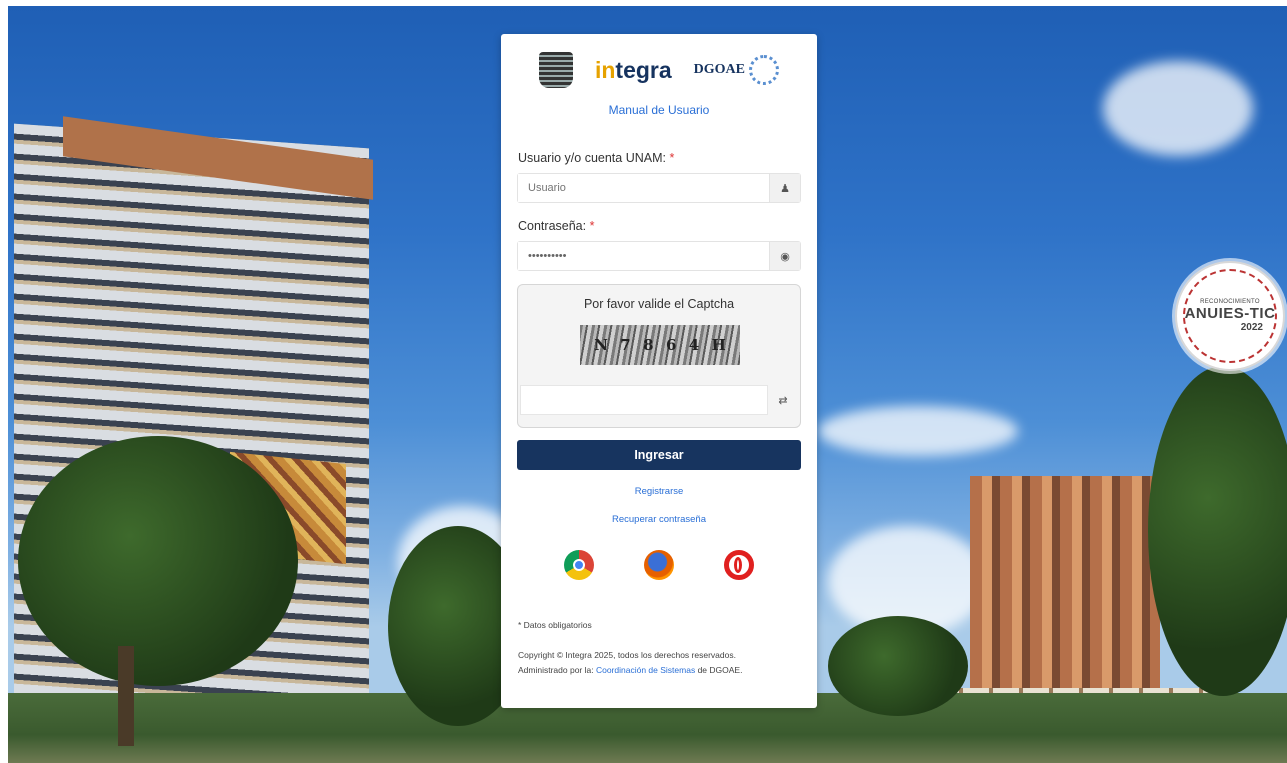 The height and width of the screenshot is (763, 1287). Describe the element at coordinates (644, 400) in the screenshot. I see `captcha-input` at that location.